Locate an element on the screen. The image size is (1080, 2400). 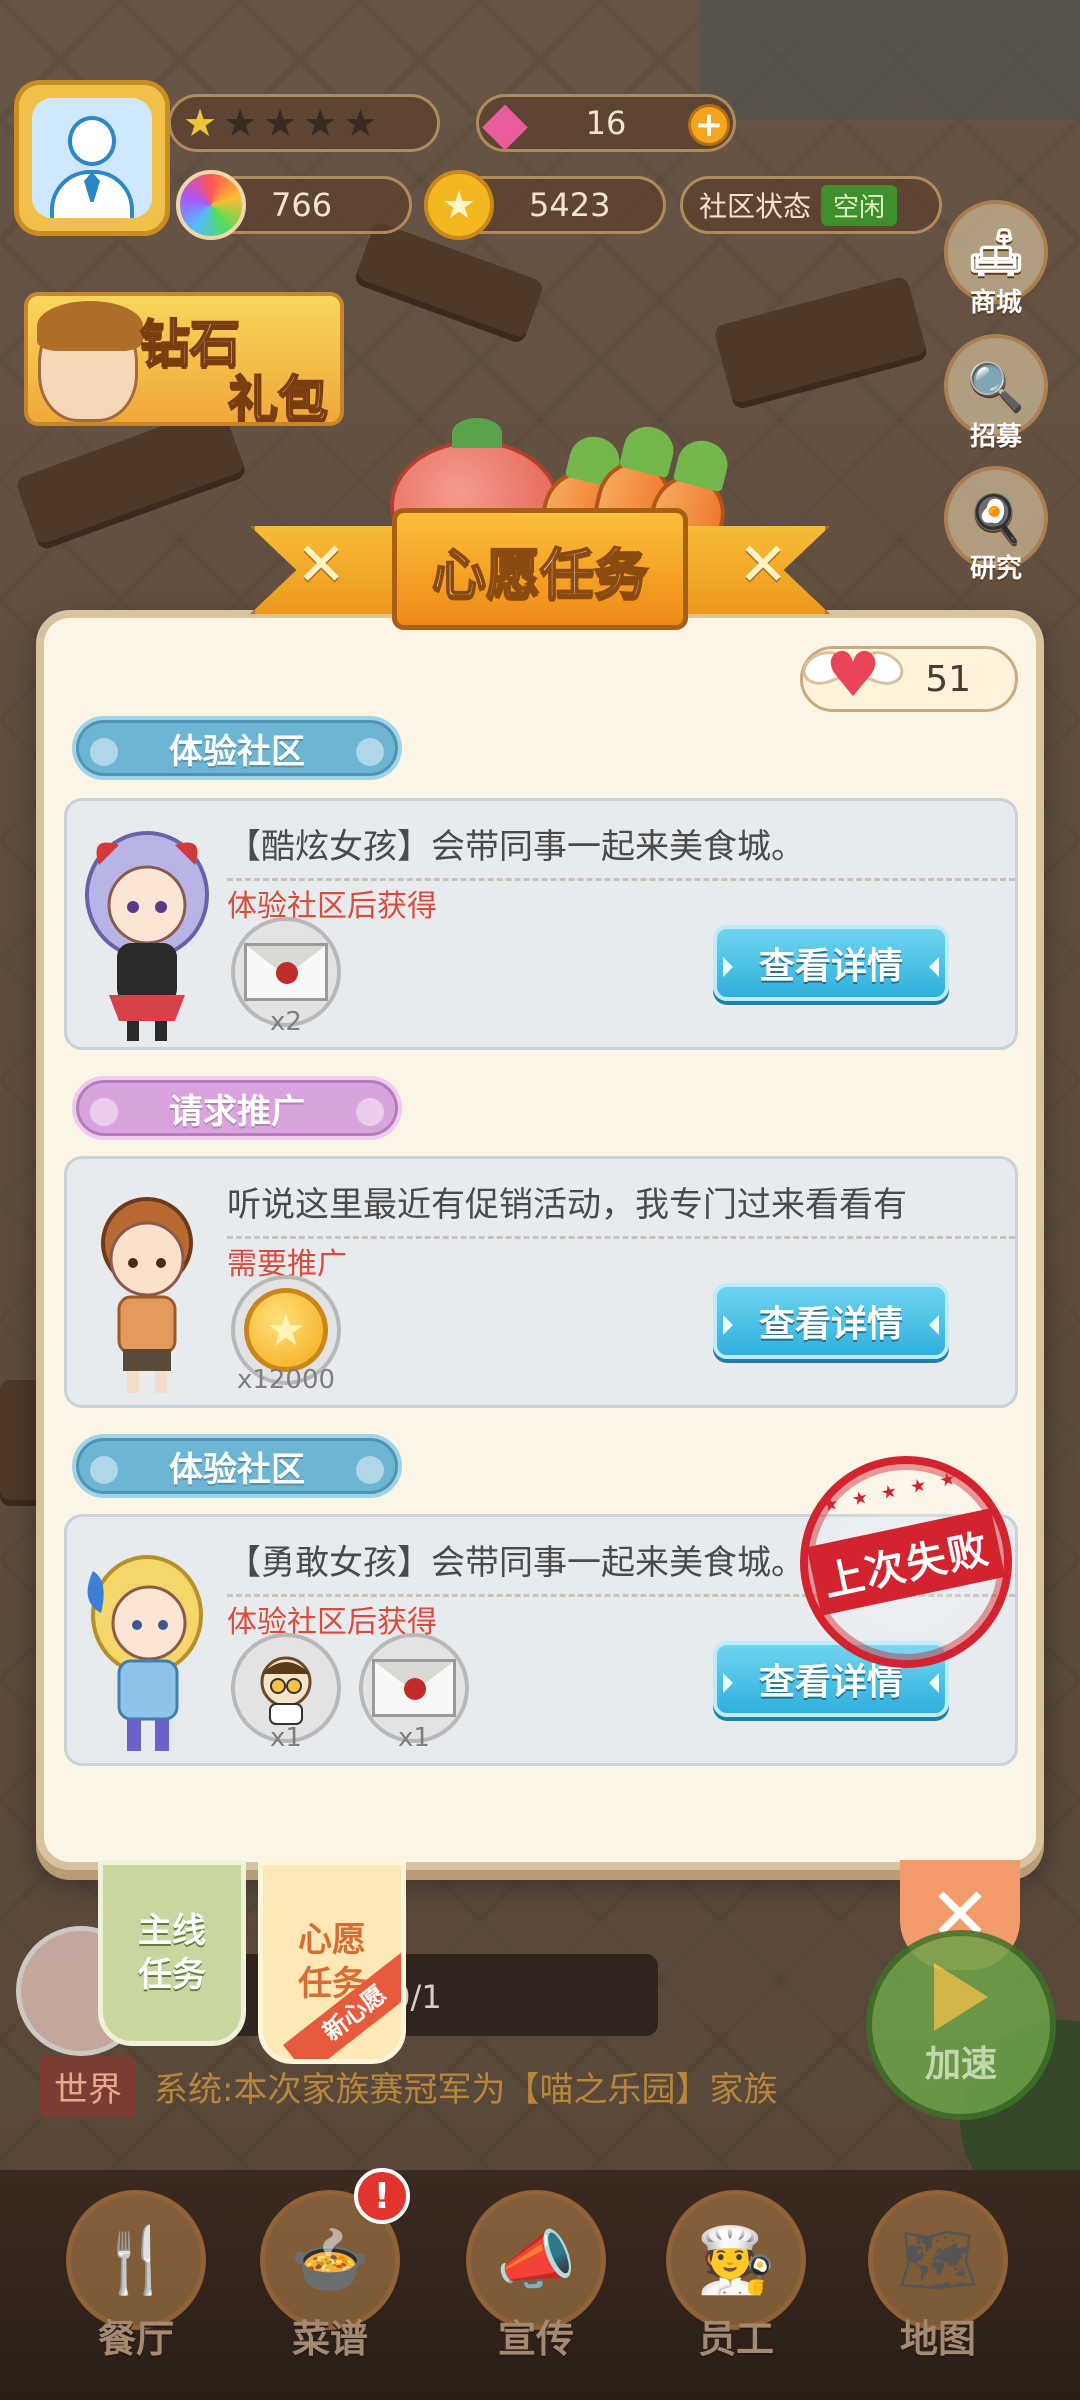
stamp-label: 上次失败 is located at coordinates (906, 1562).